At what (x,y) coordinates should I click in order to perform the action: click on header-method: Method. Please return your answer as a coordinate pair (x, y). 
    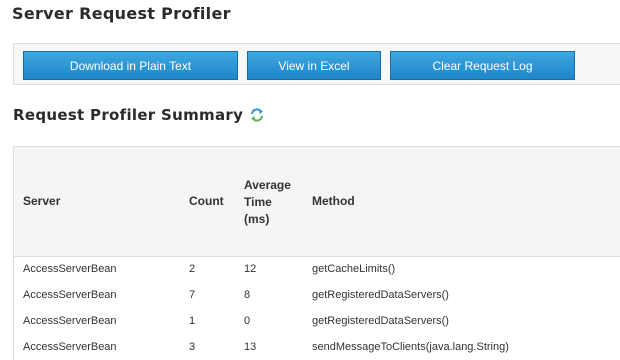
    Looking at the image, I should click on (333, 201).